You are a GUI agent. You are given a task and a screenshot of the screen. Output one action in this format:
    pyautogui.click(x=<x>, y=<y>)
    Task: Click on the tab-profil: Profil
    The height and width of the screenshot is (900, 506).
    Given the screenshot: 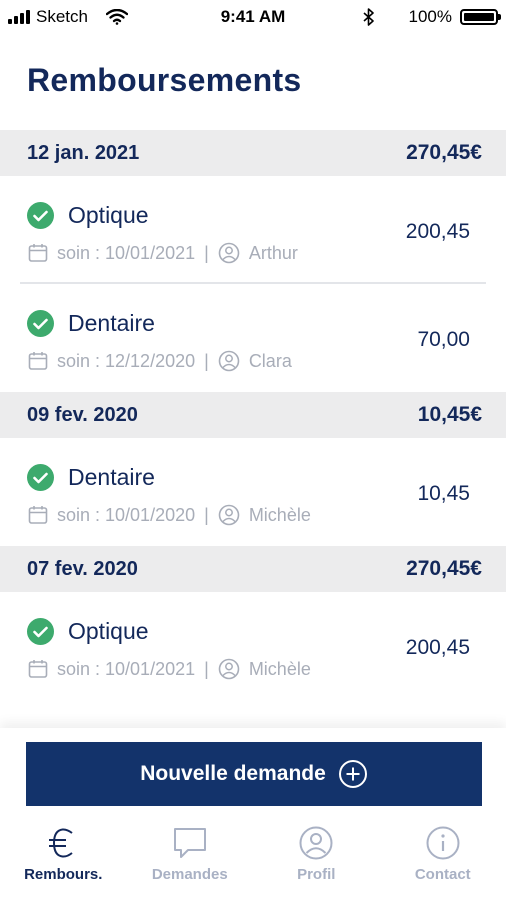 What is the action you would take?
    pyautogui.click(x=316, y=856)
    